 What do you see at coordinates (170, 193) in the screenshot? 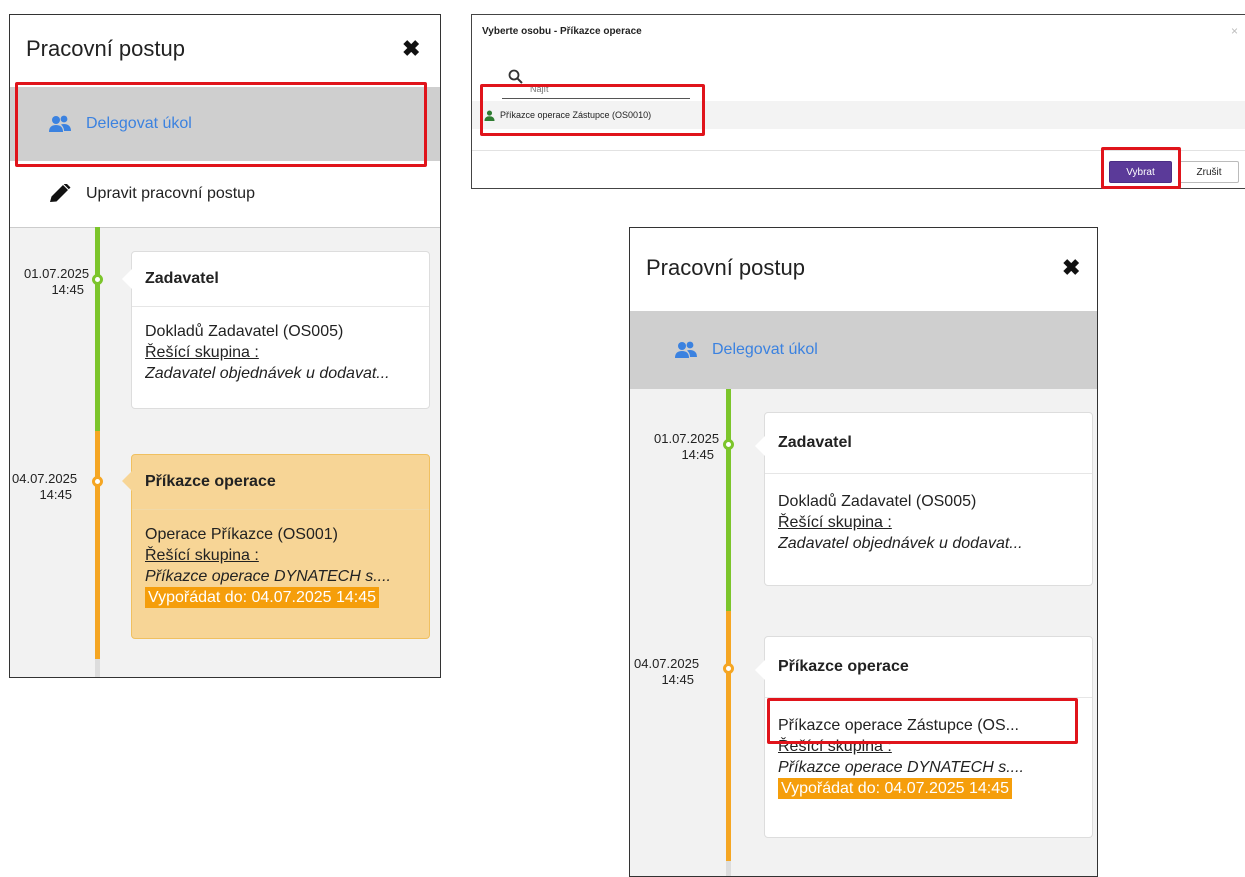
I see `edit-workflow-label: Upravit pracovní postup` at bounding box center [170, 193].